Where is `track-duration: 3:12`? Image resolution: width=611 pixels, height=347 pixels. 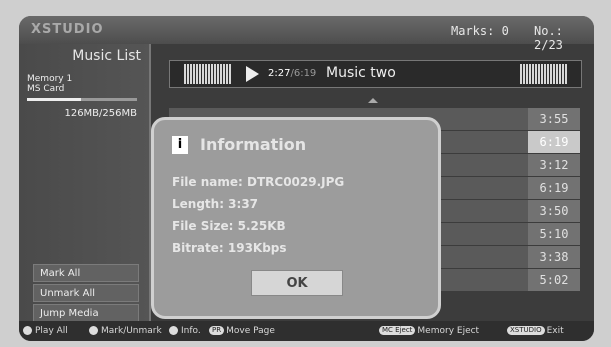
track-duration: 3:12 is located at coordinates (554, 165).